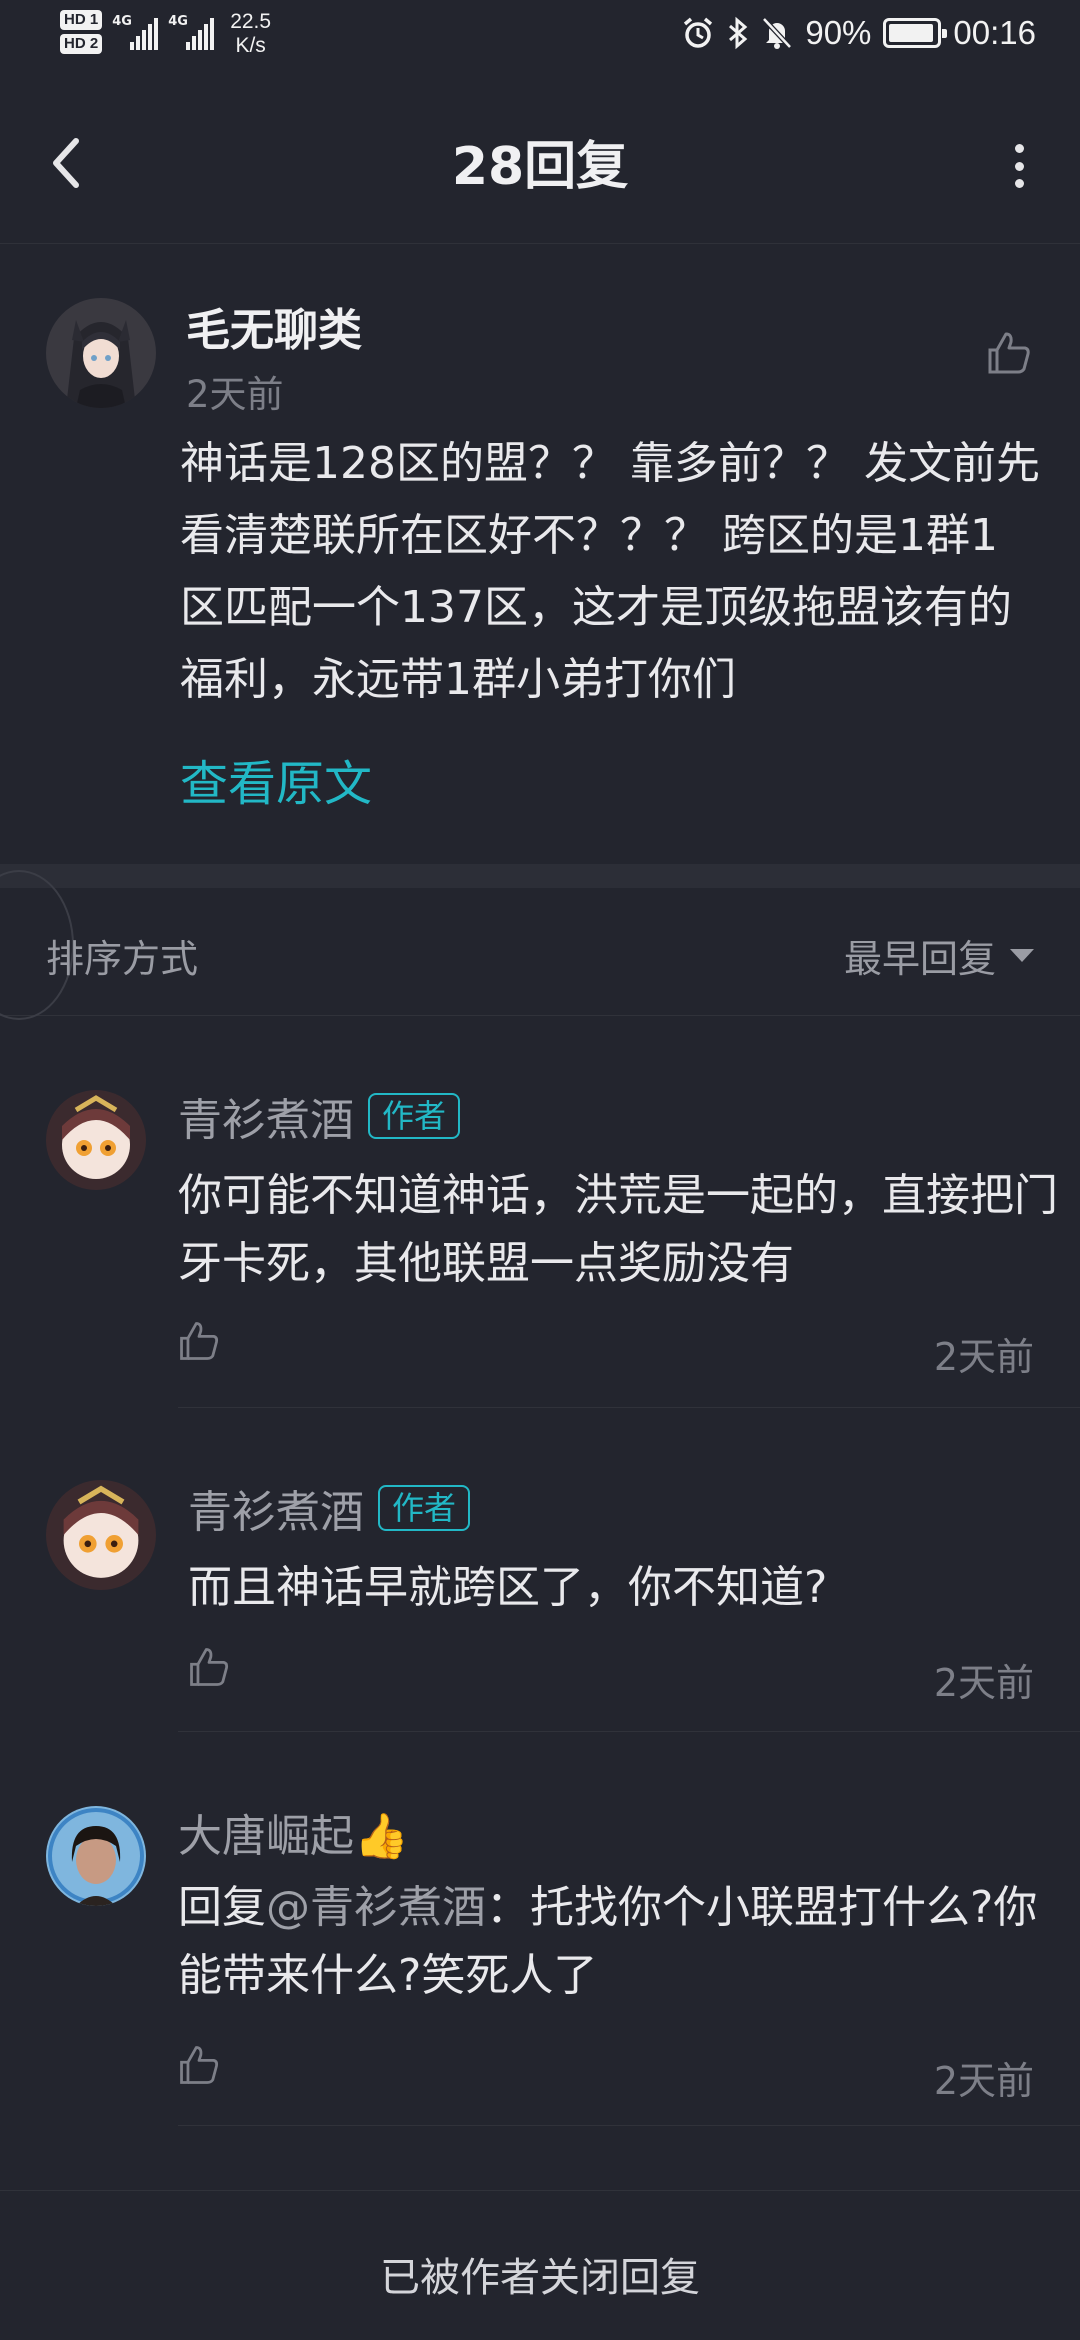  Describe the element at coordinates (540, 876) in the screenshot. I see `section-divider` at that location.